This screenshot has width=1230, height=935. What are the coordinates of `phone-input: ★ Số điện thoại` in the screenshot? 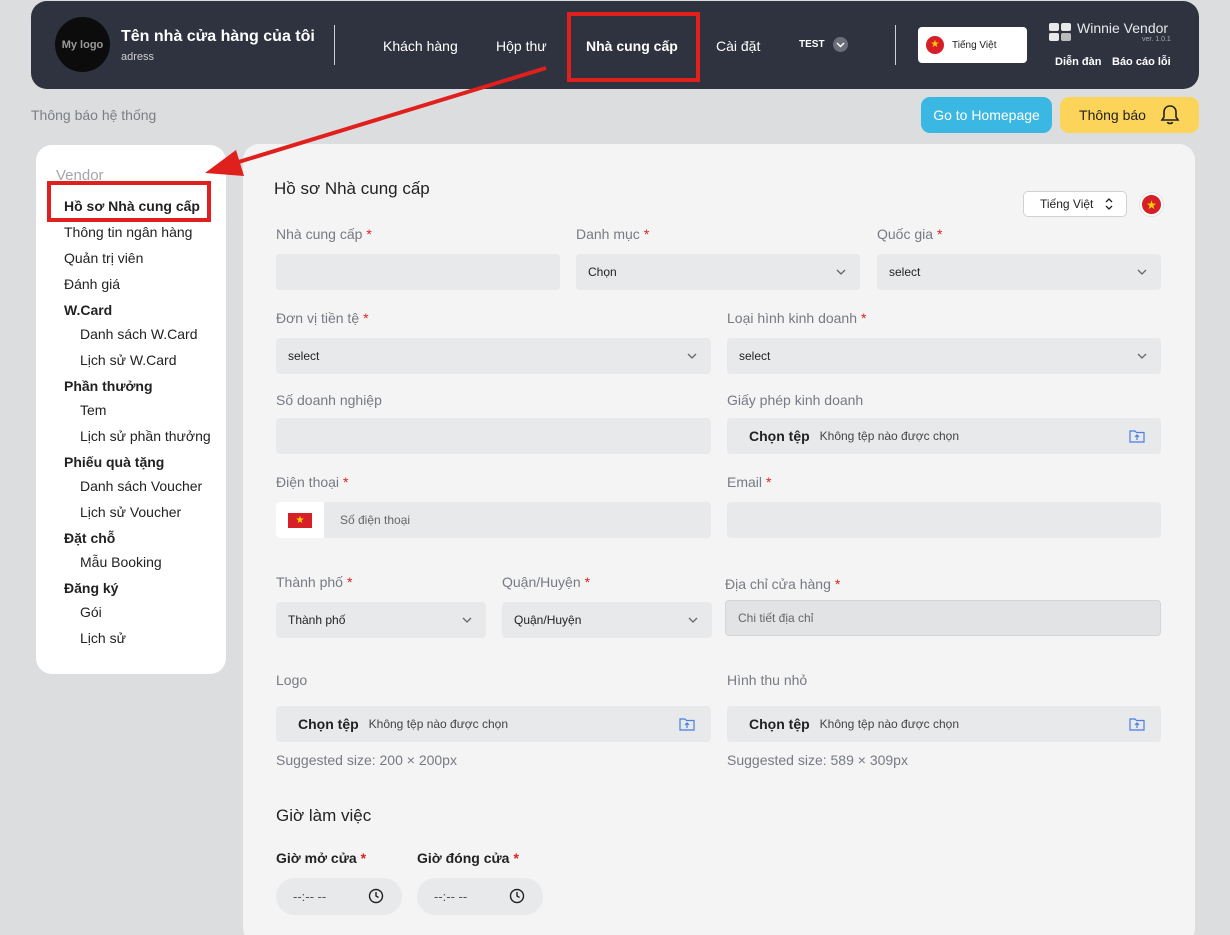 It's located at (493, 520).